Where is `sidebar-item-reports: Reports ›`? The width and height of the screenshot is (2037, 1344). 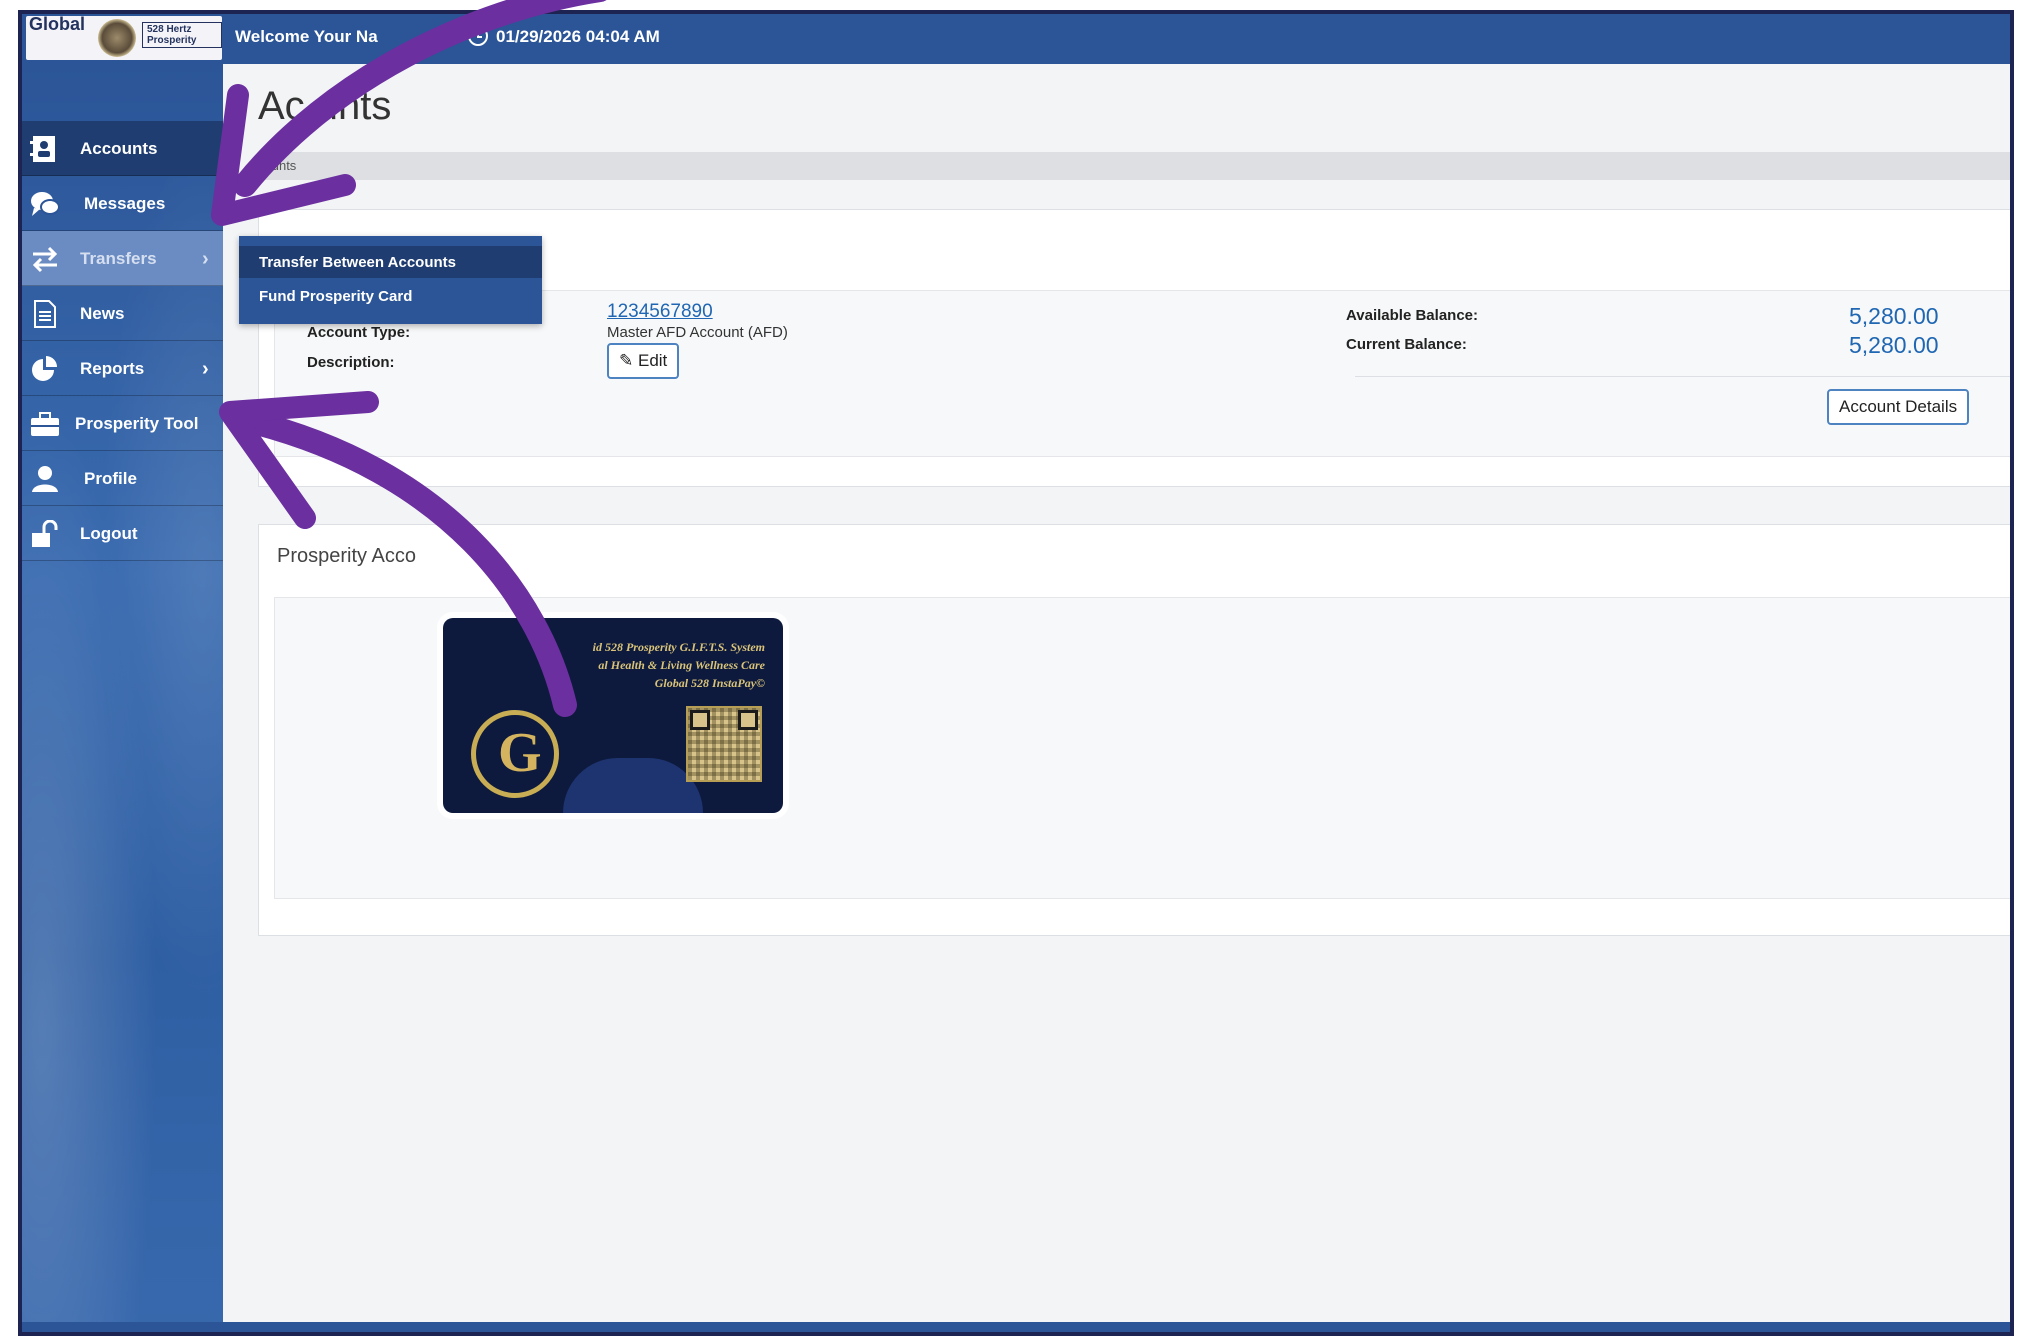 sidebar-item-reports: Reports › is located at coordinates (122, 368).